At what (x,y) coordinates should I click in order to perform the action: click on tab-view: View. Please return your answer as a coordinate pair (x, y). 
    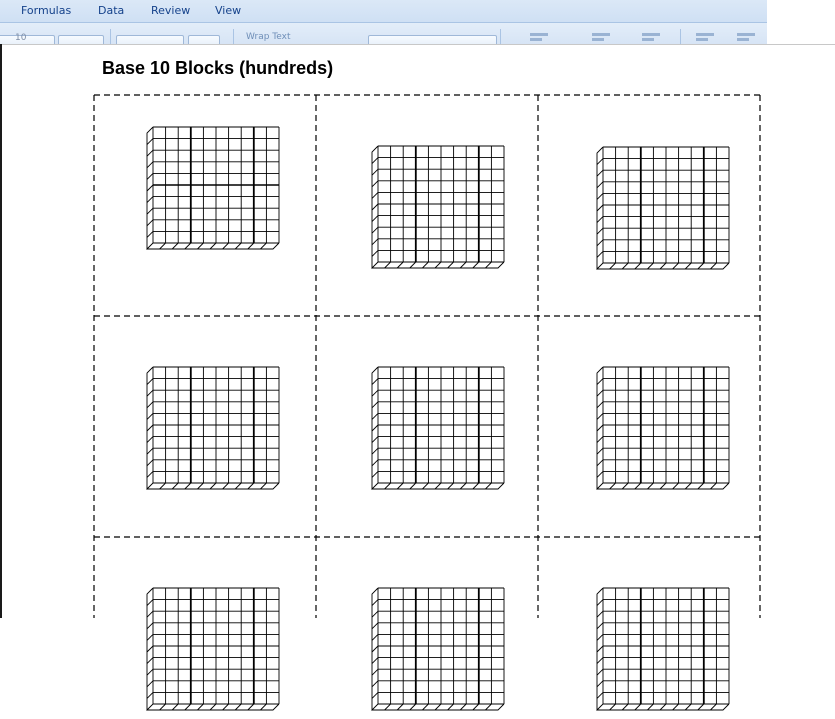
    Looking at the image, I should click on (228, 10).